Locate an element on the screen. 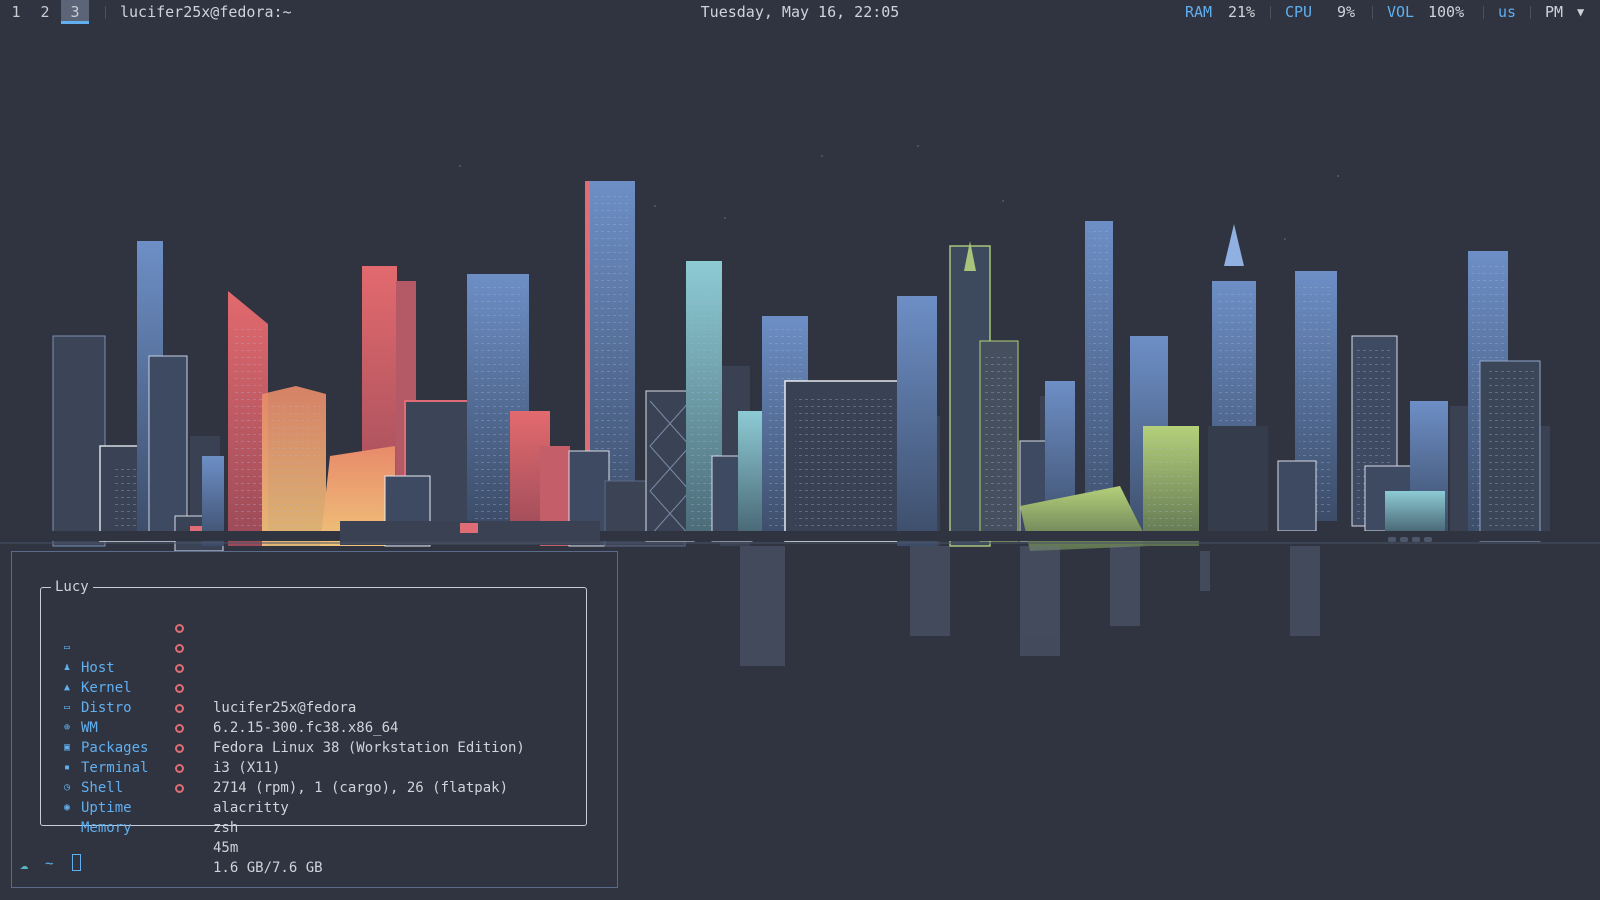 Image resolution: width=1600 pixels, height=900 pixels. ampm-indicator: PM is located at coordinates (1554, 12).